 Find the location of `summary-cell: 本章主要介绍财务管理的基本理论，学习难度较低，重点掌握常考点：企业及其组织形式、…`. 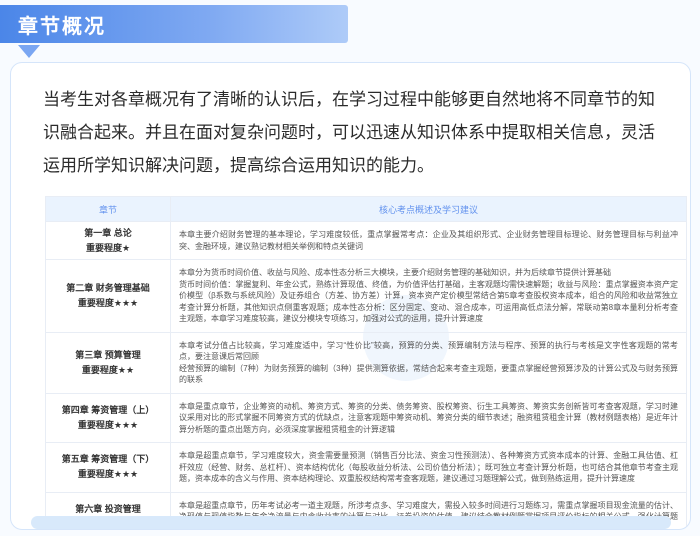

summary-cell: 本章主要介绍财务管理的基本理论，学习难度较低，重点掌握常考点：企业及其组织形式、… is located at coordinates (428, 240).